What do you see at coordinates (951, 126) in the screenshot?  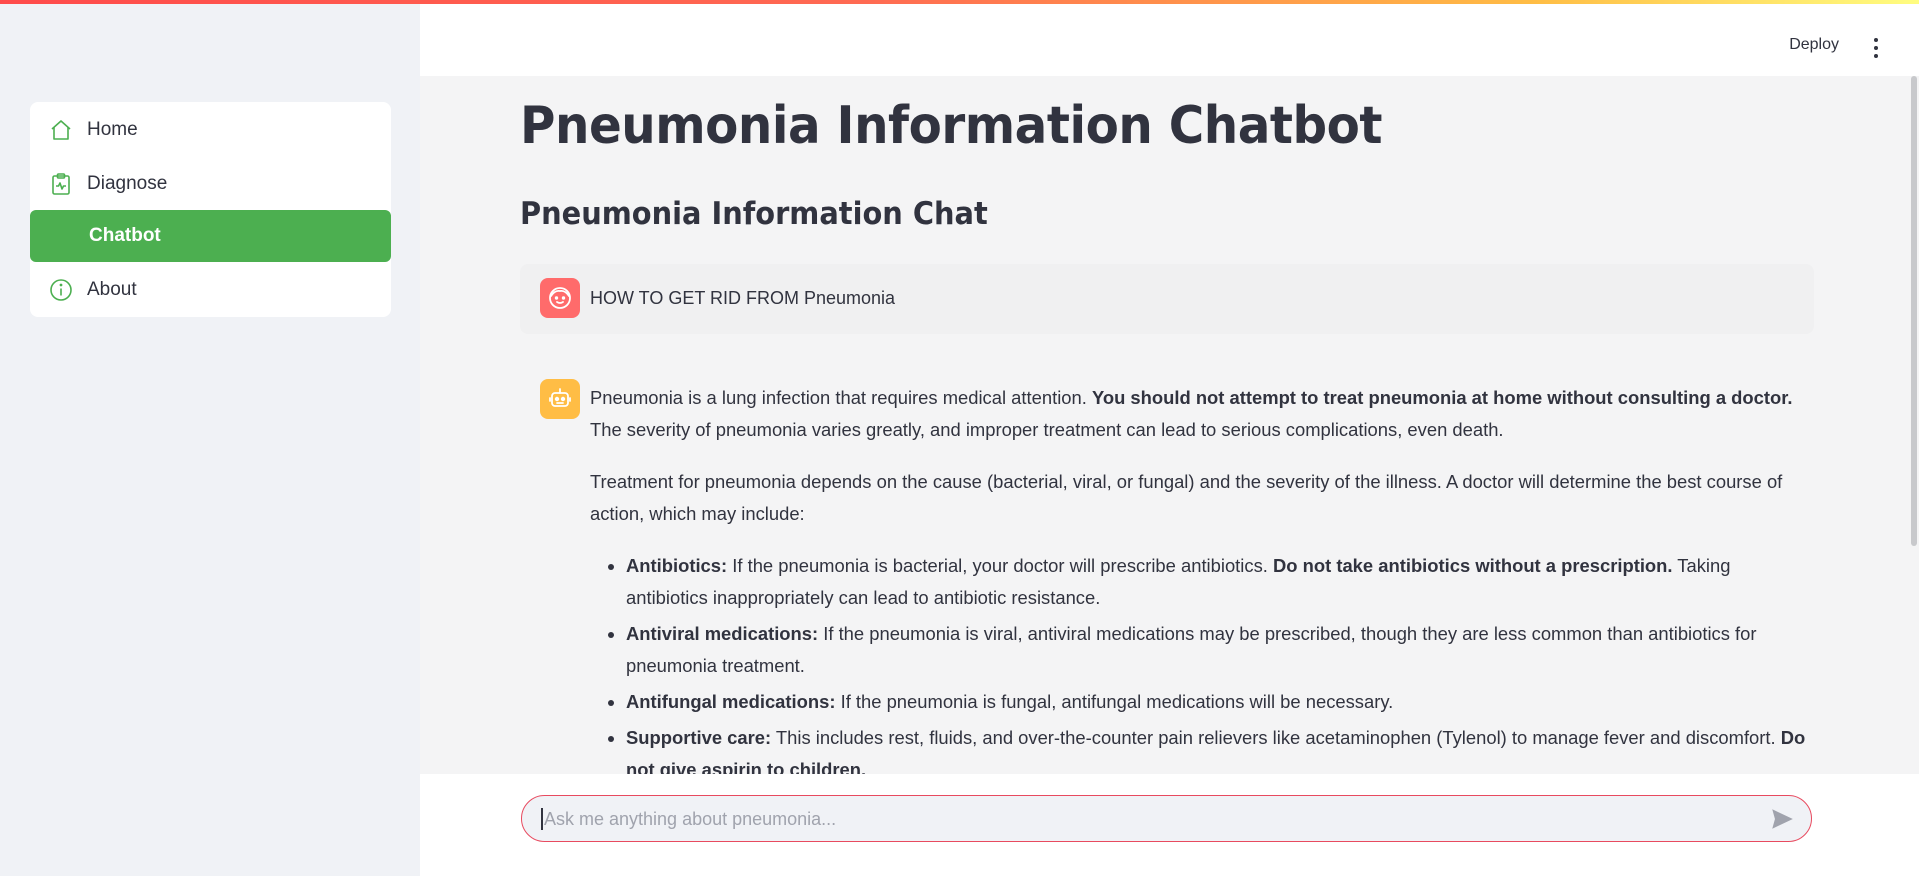 I see `page-title: Pneumonia Information Chatbot` at bounding box center [951, 126].